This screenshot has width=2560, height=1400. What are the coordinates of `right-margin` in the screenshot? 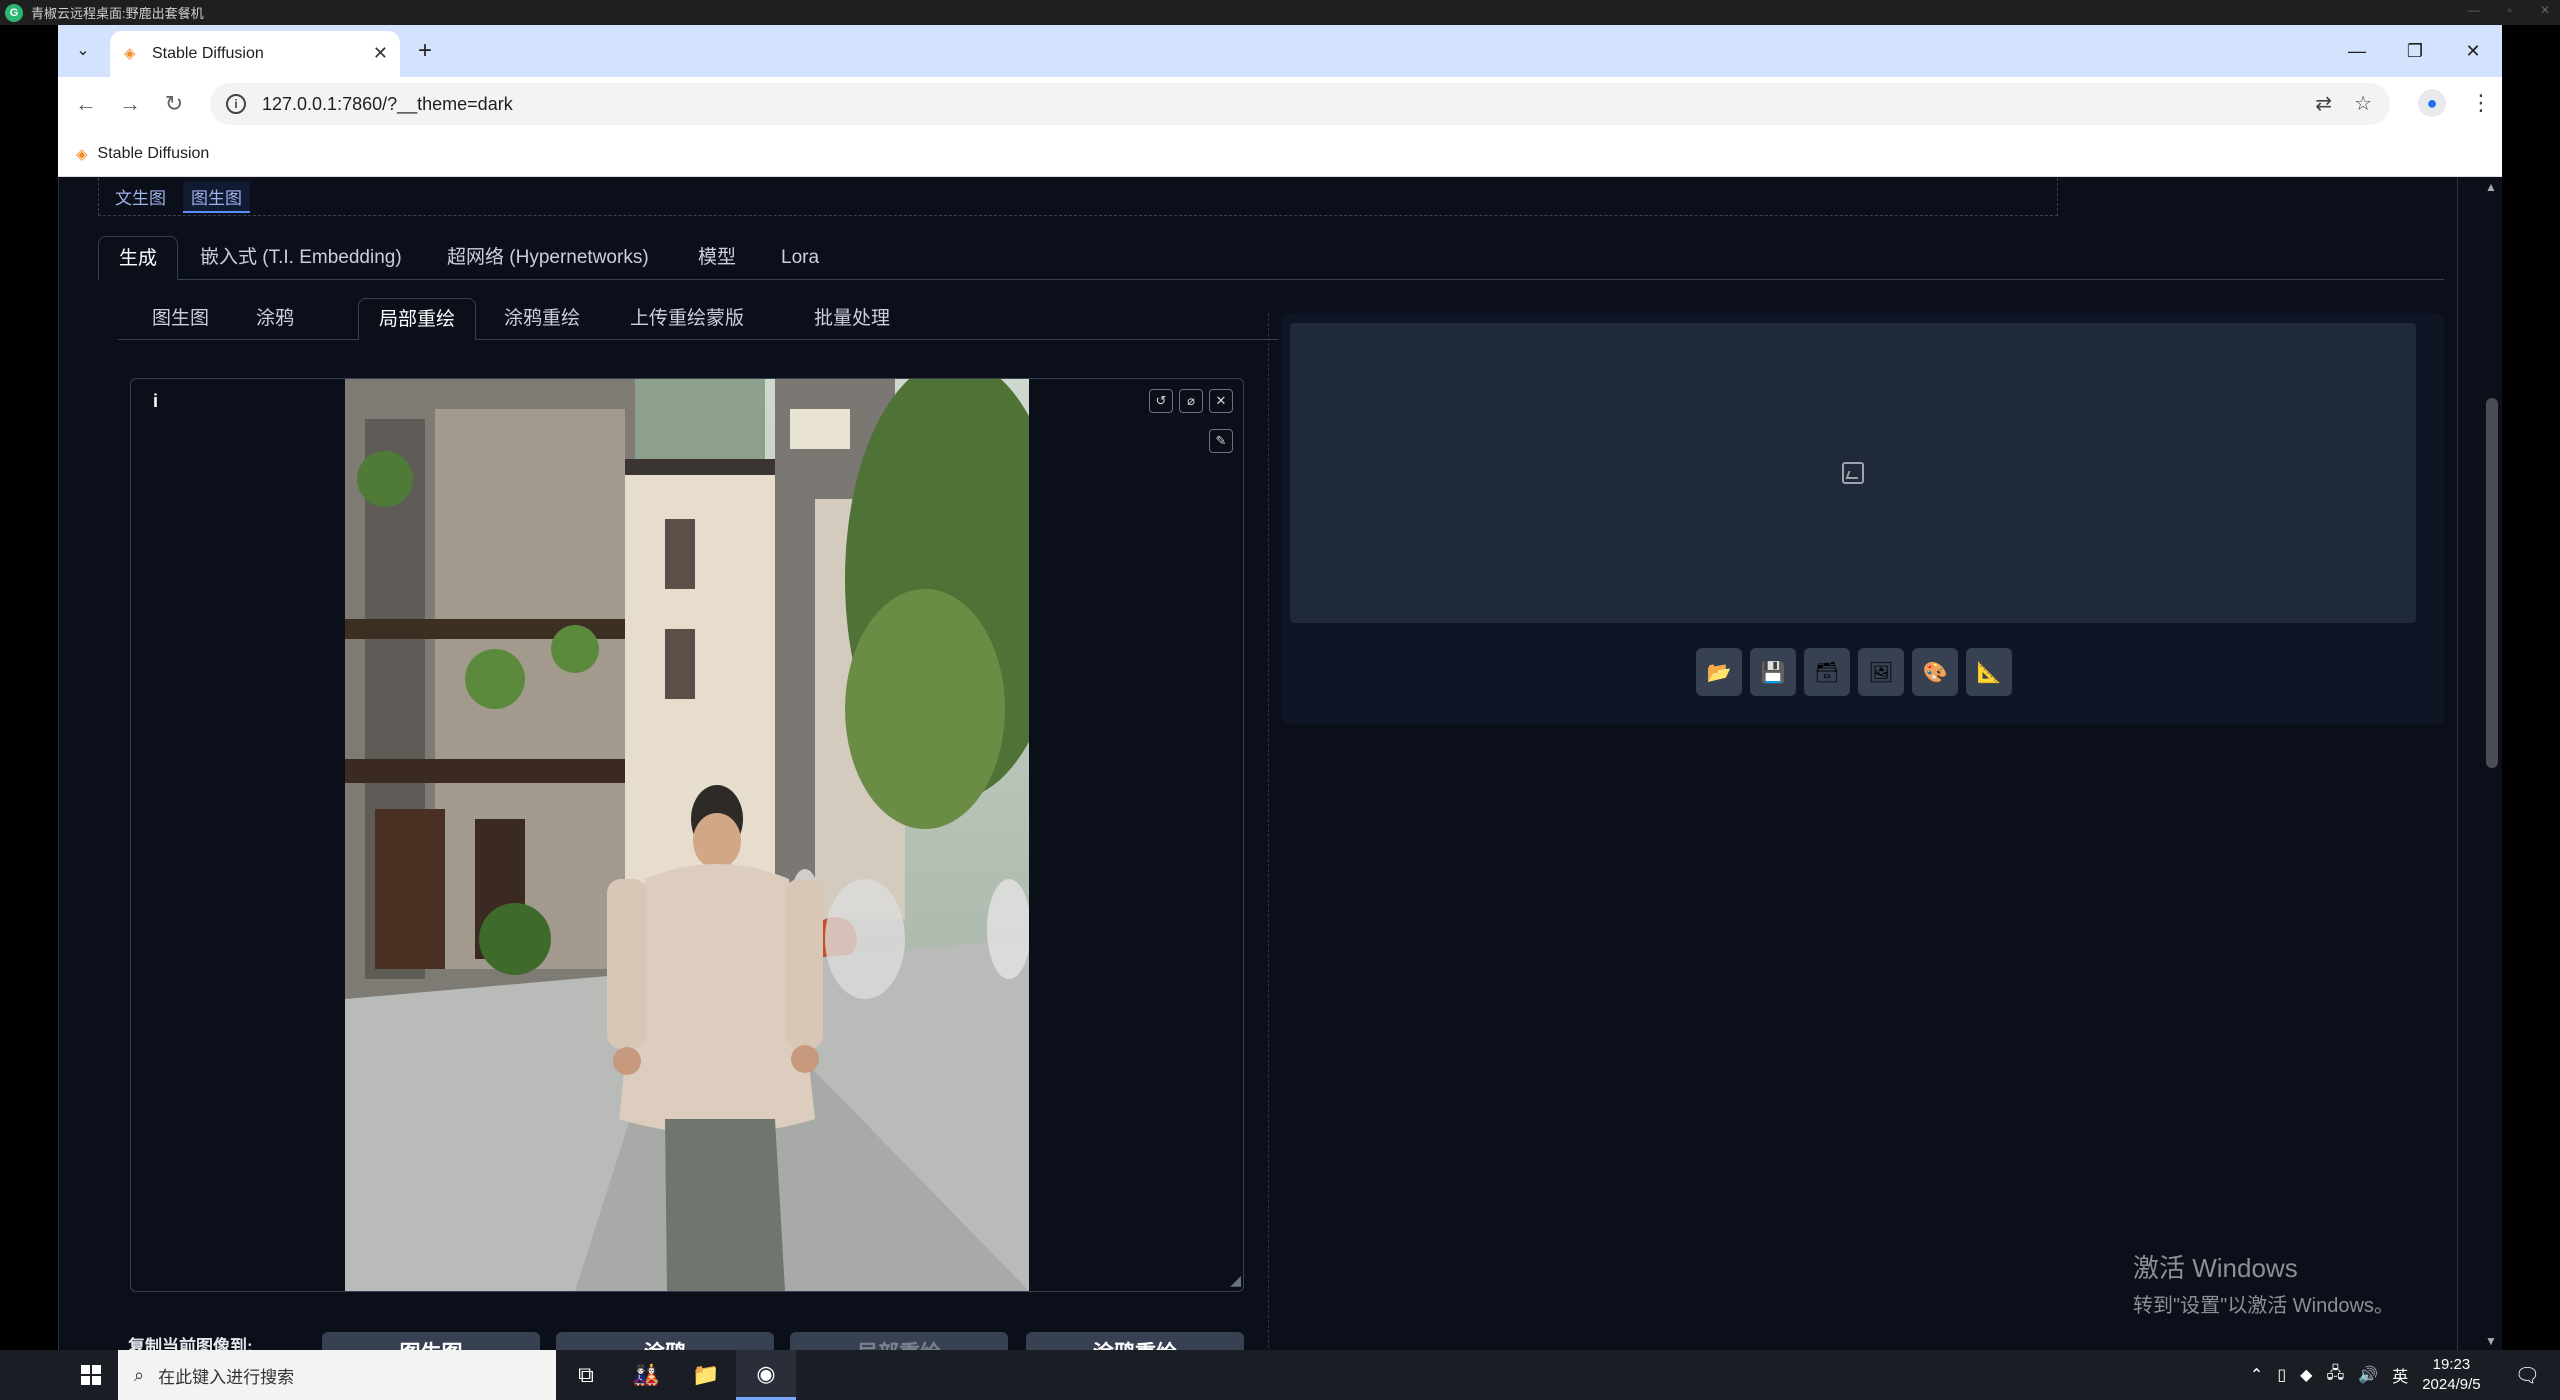 It's located at (2531, 687).